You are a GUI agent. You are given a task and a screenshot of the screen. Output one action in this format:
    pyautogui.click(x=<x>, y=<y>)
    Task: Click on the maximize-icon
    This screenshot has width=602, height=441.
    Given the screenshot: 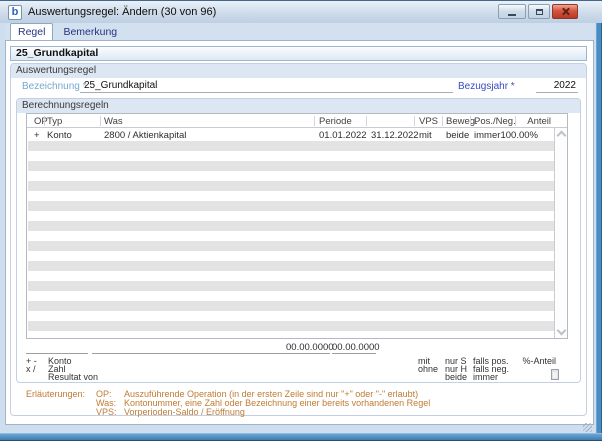 What is the action you would take?
    pyautogui.click(x=539, y=11)
    